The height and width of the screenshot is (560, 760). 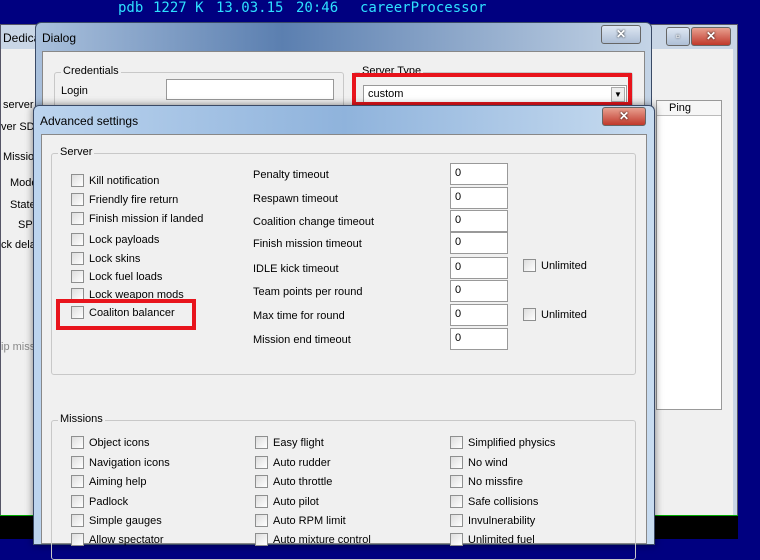 I want to click on mission-option-checkbox: Navigation icons, so click(x=120, y=462).